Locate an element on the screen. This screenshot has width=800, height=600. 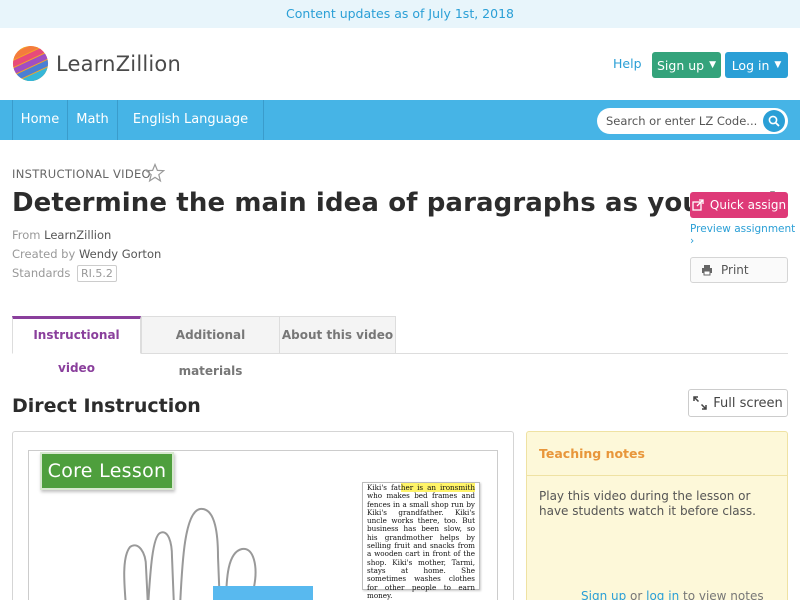
sign-up-button: Sign up ▼ is located at coordinates (686, 65).